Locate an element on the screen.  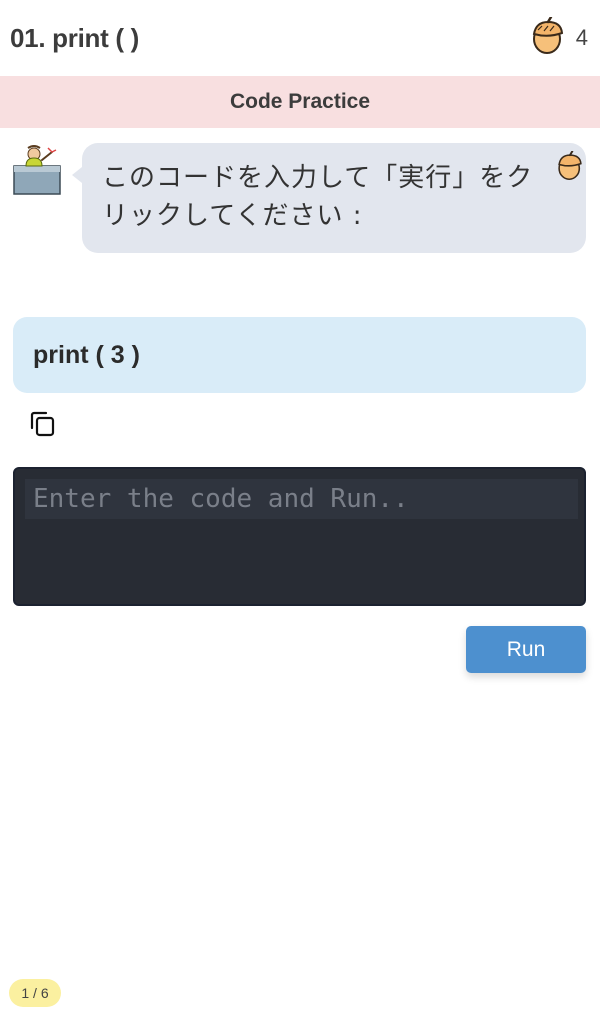
chat-bubble: このコードを入力して「実行」をクリックしてください : is located at coordinates (329, 198).